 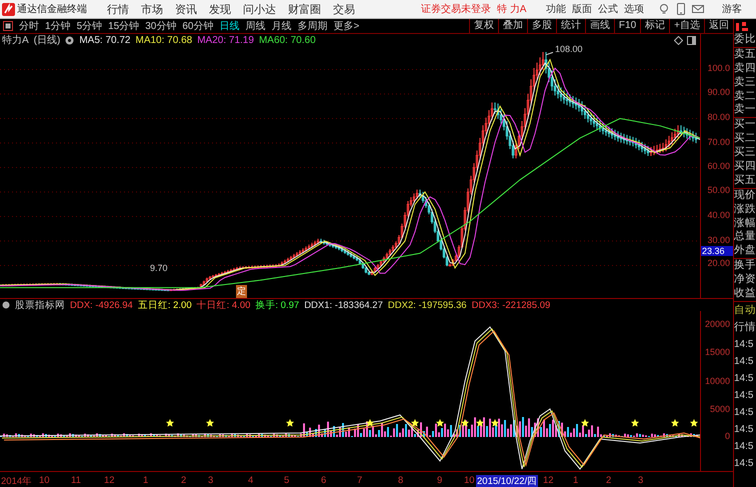 I want to click on toolbar-button: 多股, so click(x=541, y=26).